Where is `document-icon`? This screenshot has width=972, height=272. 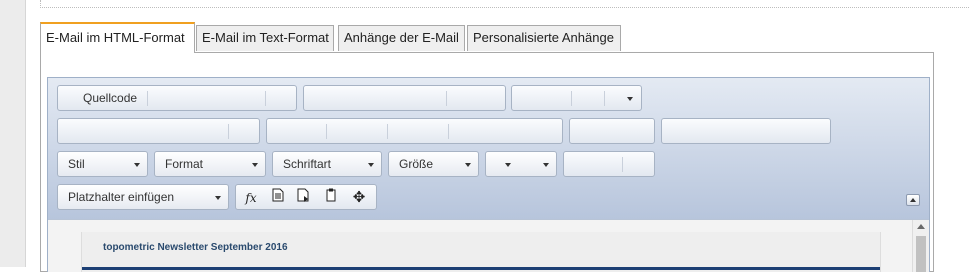
document-icon is located at coordinates (278, 198).